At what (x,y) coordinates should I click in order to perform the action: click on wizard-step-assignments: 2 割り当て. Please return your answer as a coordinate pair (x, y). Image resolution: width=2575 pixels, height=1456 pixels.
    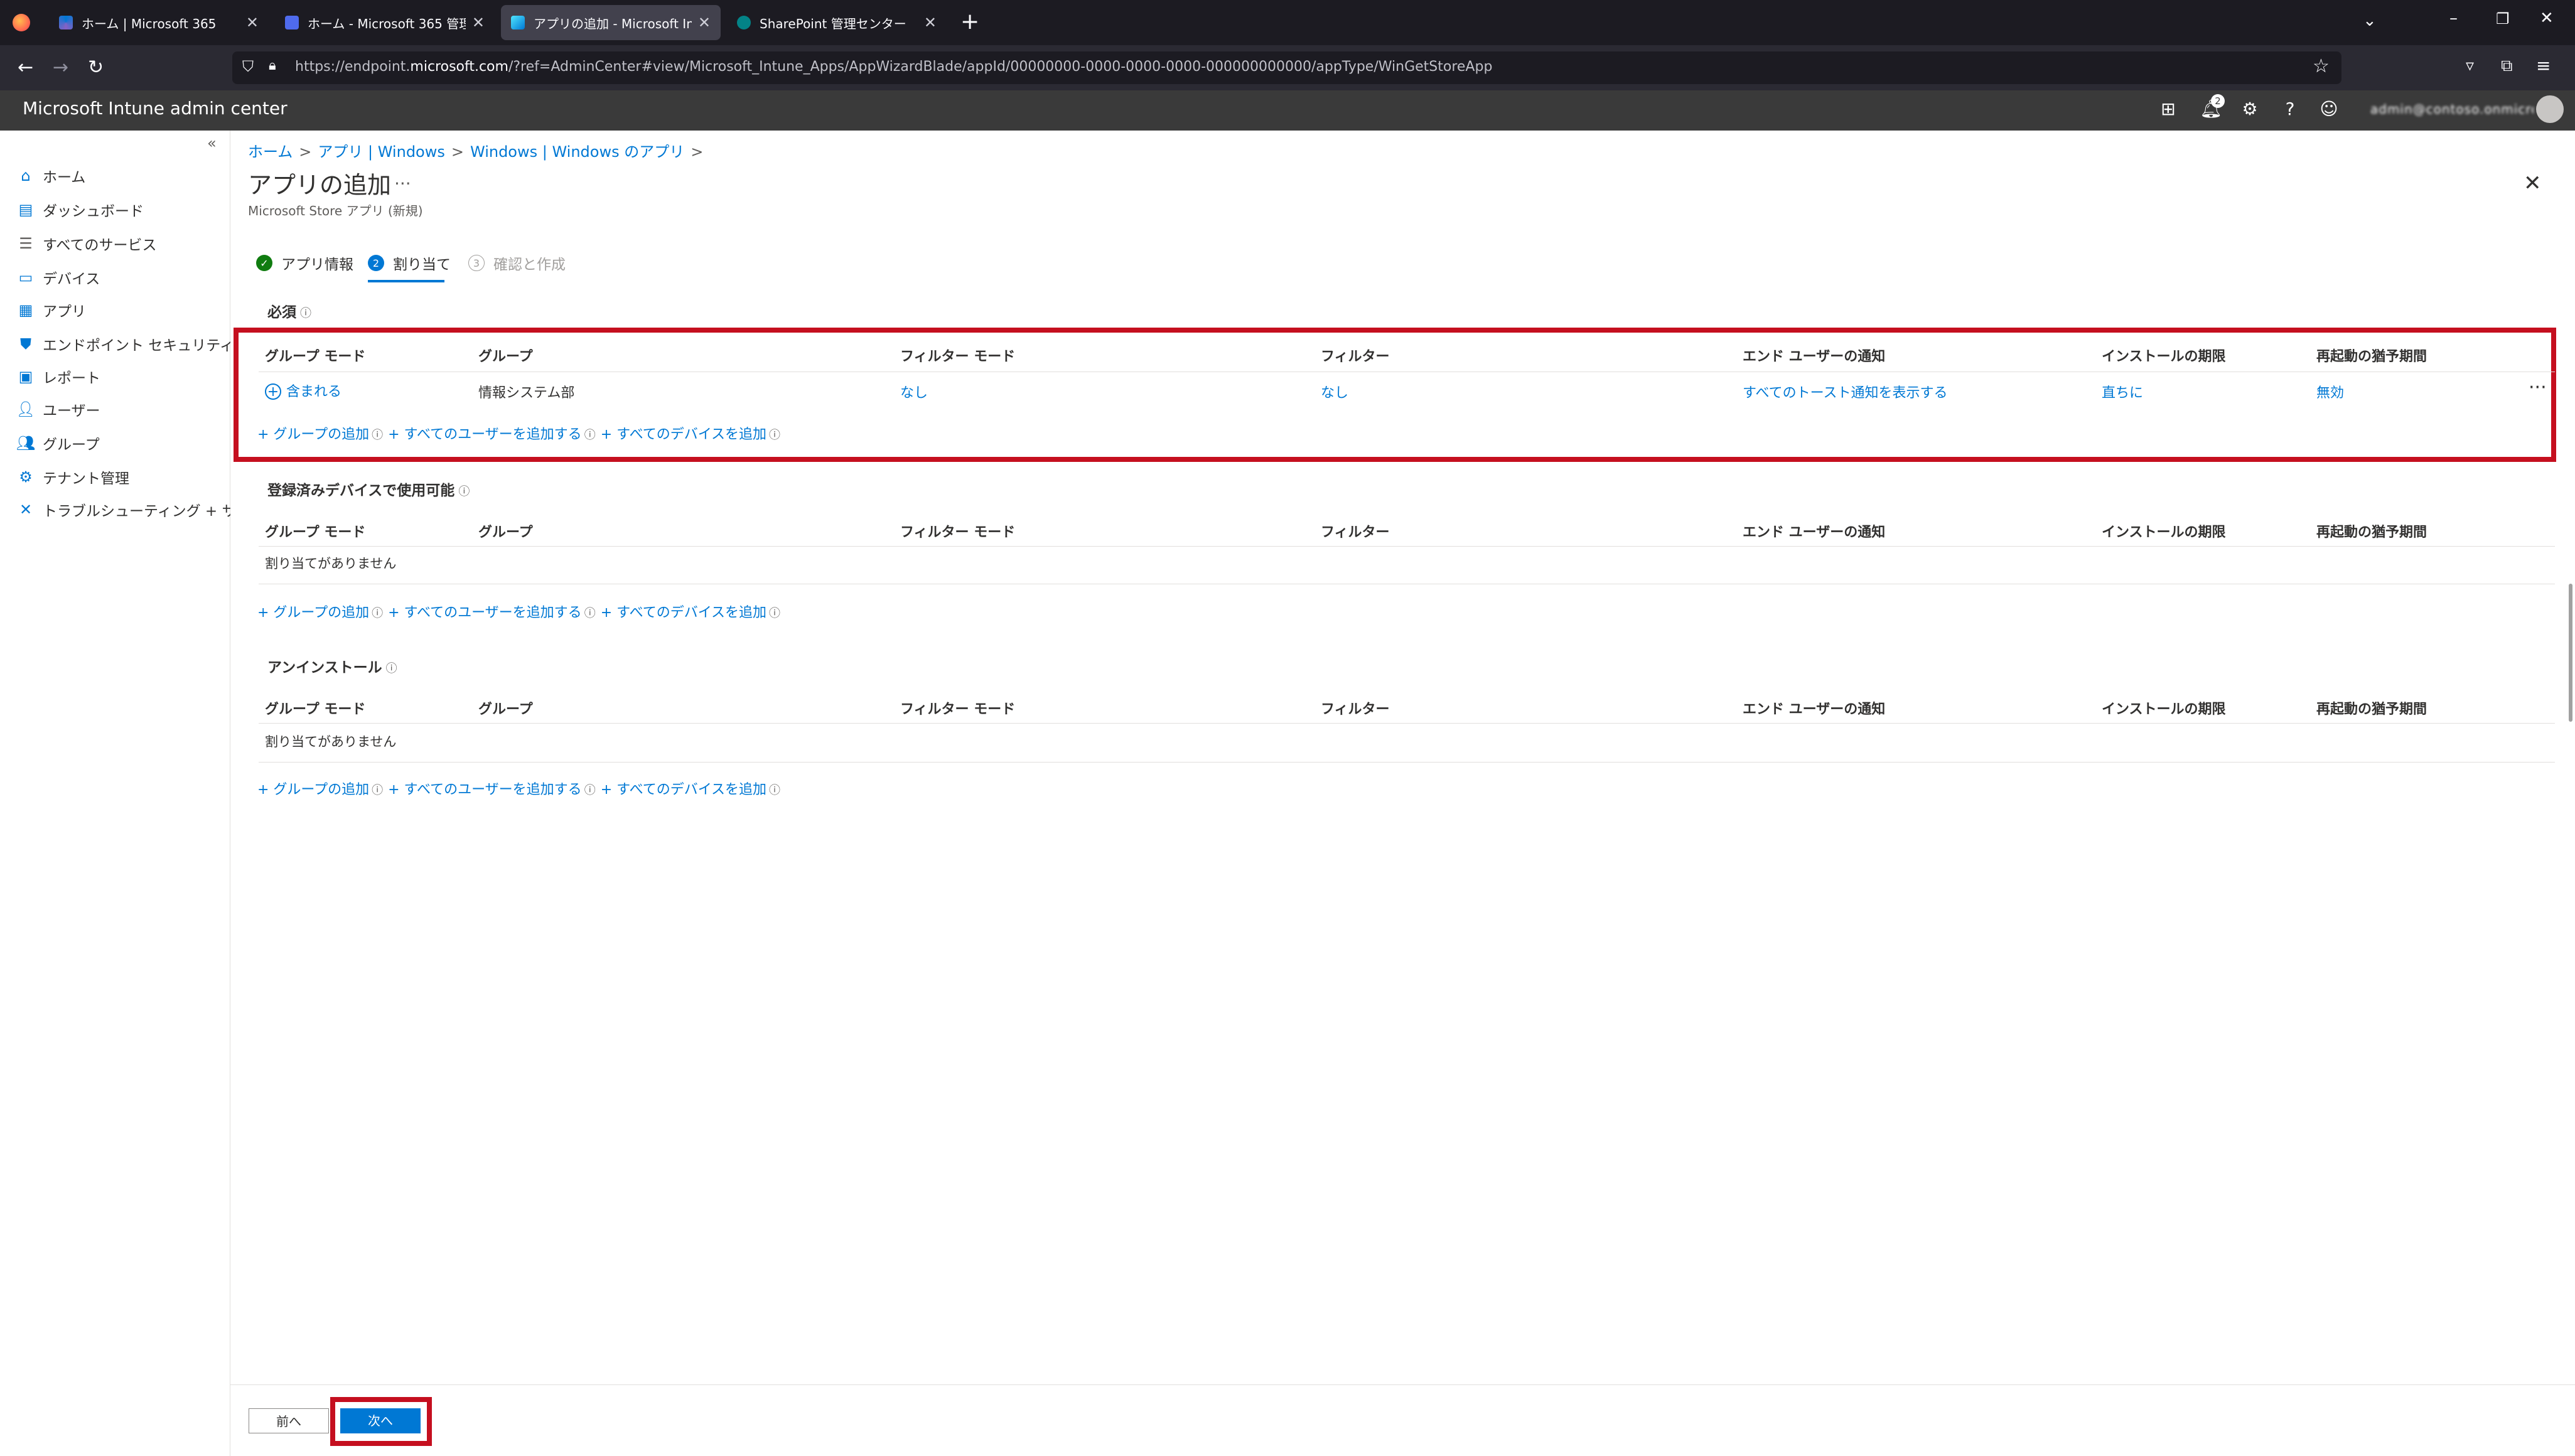
    Looking at the image, I should click on (410, 263).